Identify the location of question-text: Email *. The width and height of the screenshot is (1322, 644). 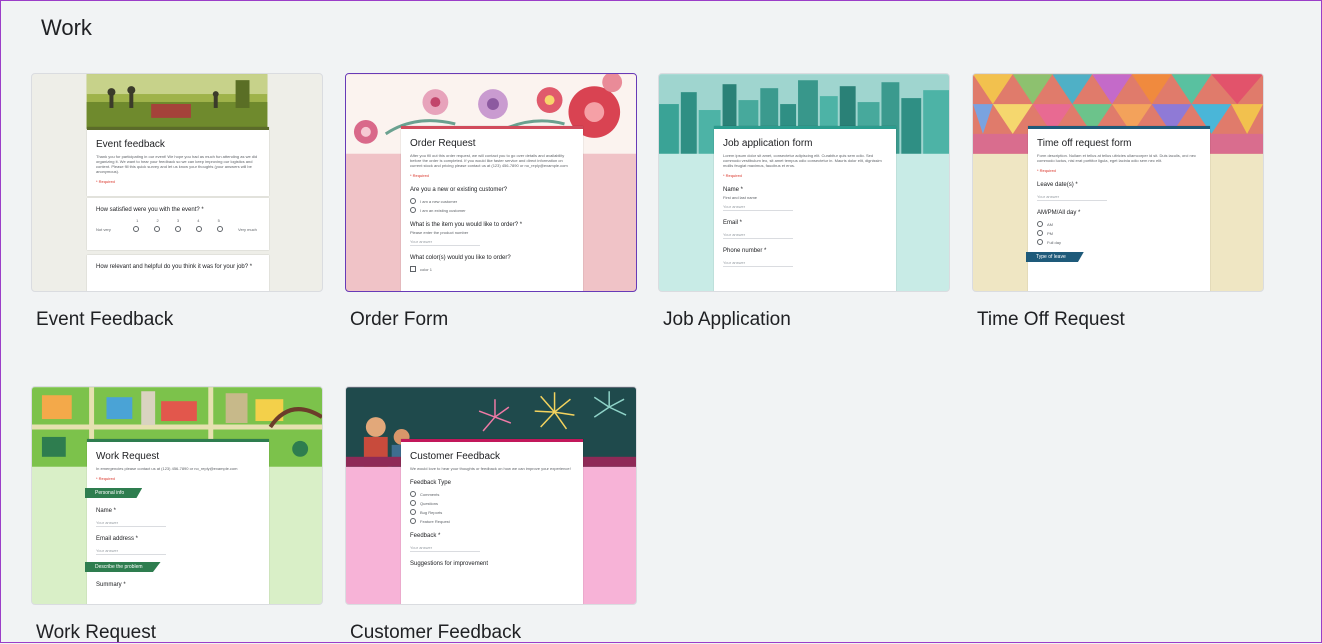
(733, 223).